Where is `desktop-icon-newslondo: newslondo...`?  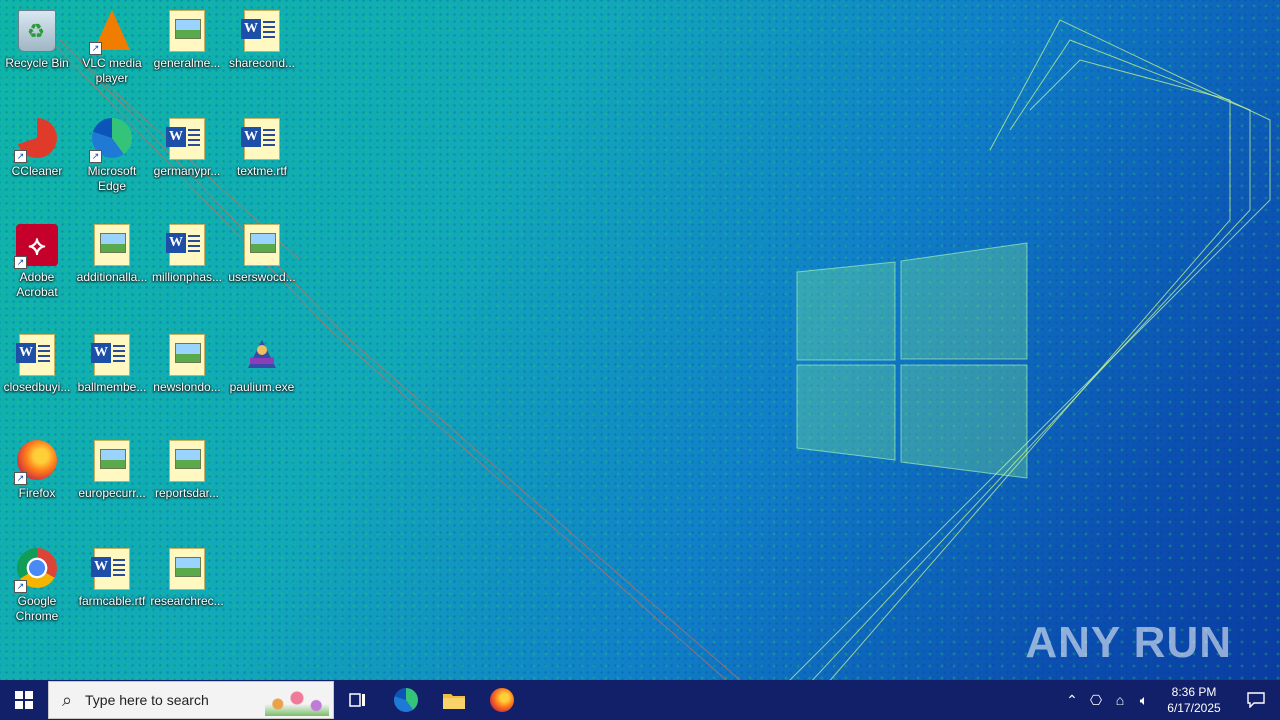
desktop-icon-newslondo: newslondo... is located at coordinates (187, 364).